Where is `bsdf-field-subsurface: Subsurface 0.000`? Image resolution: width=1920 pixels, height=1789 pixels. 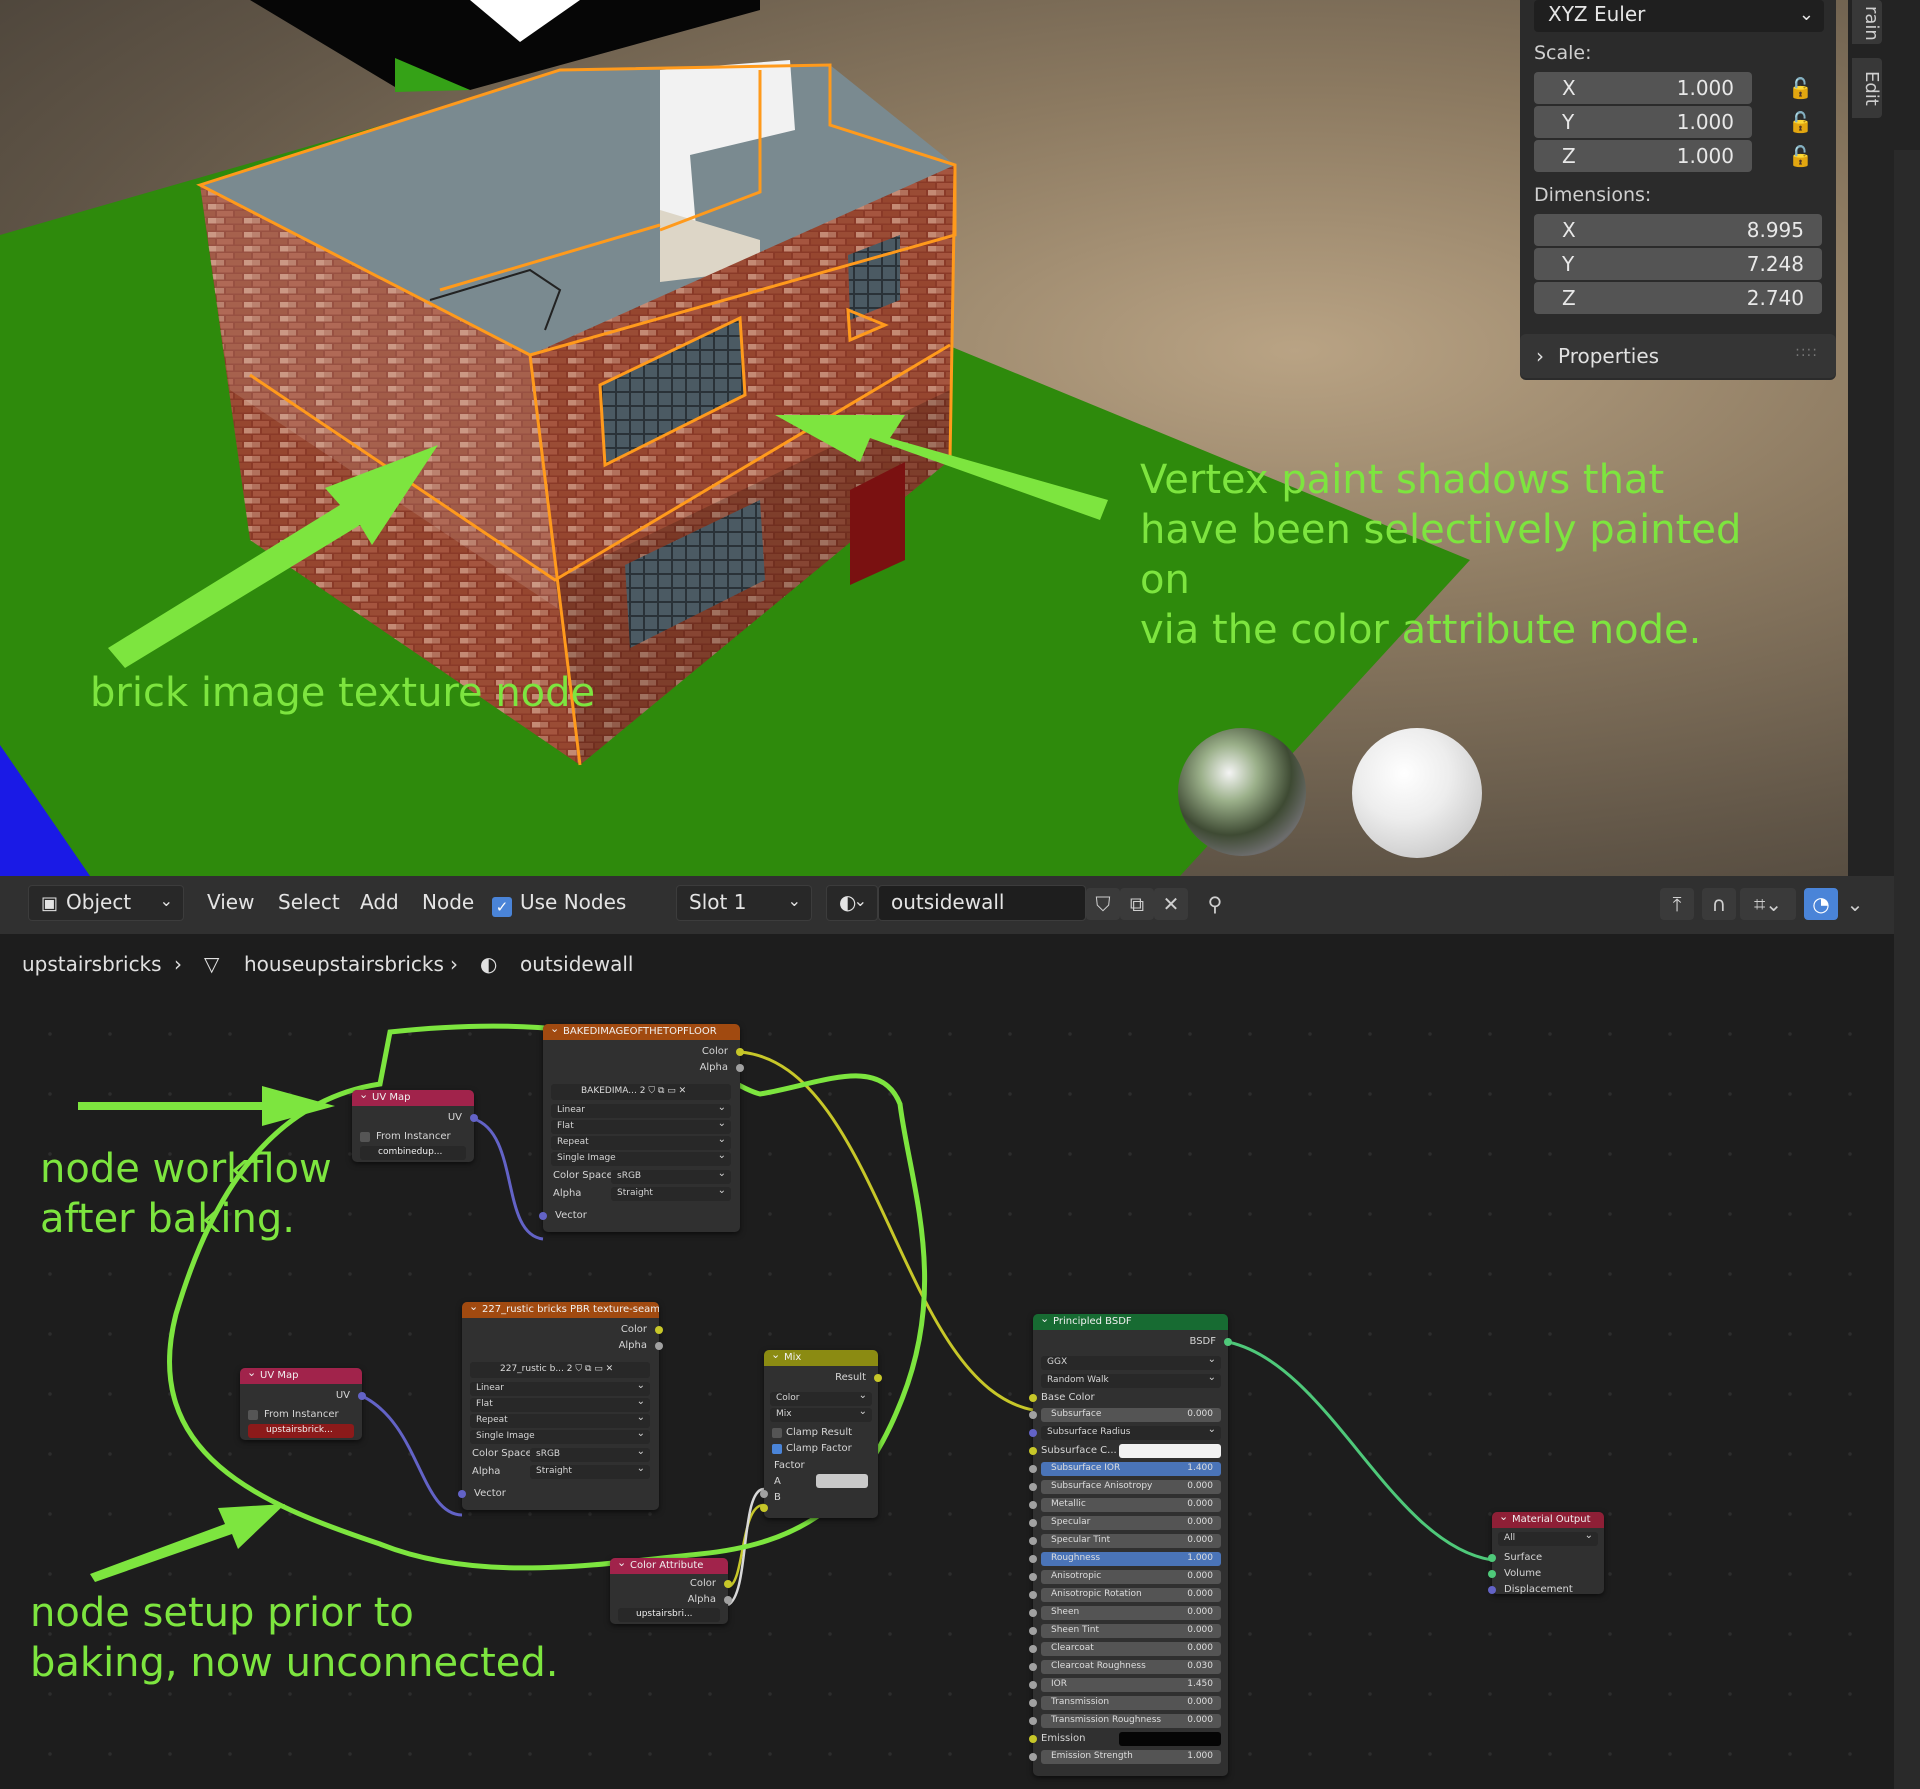
bsdf-field-subsurface: Subsurface 0.000 is located at coordinates (1131, 1415).